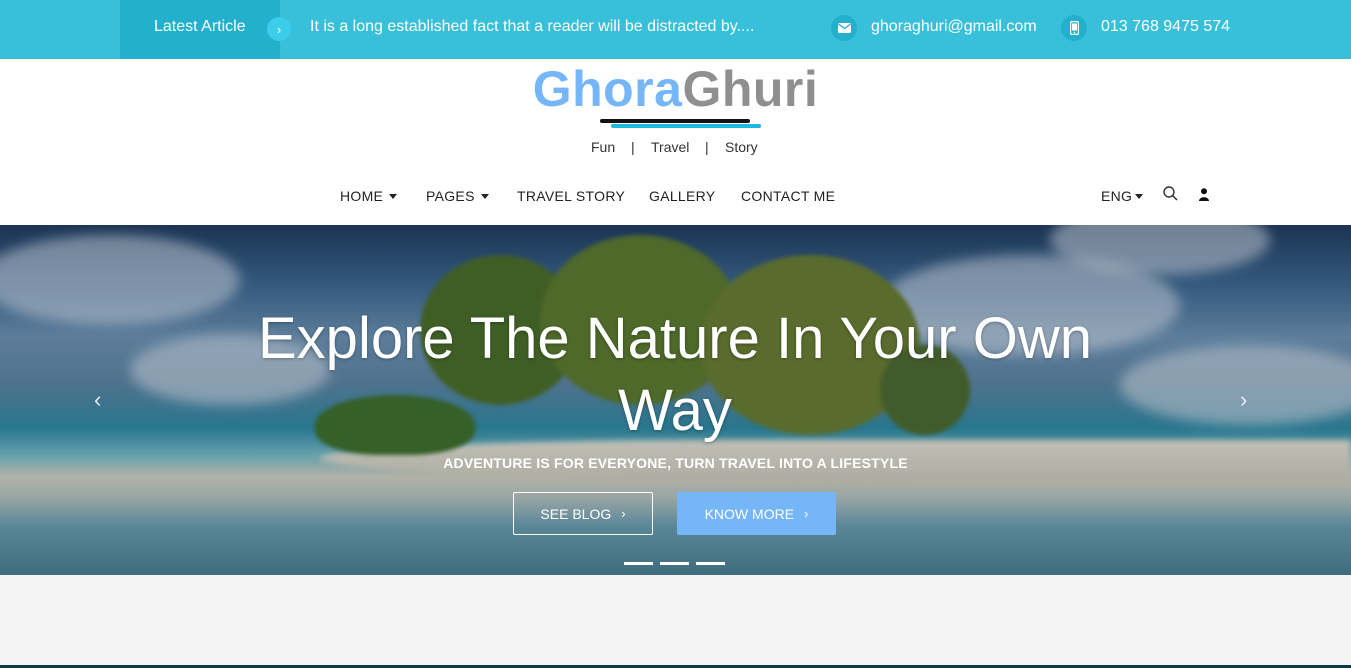  What do you see at coordinates (686, 126) in the screenshot?
I see `logo-underline-blue` at bounding box center [686, 126].